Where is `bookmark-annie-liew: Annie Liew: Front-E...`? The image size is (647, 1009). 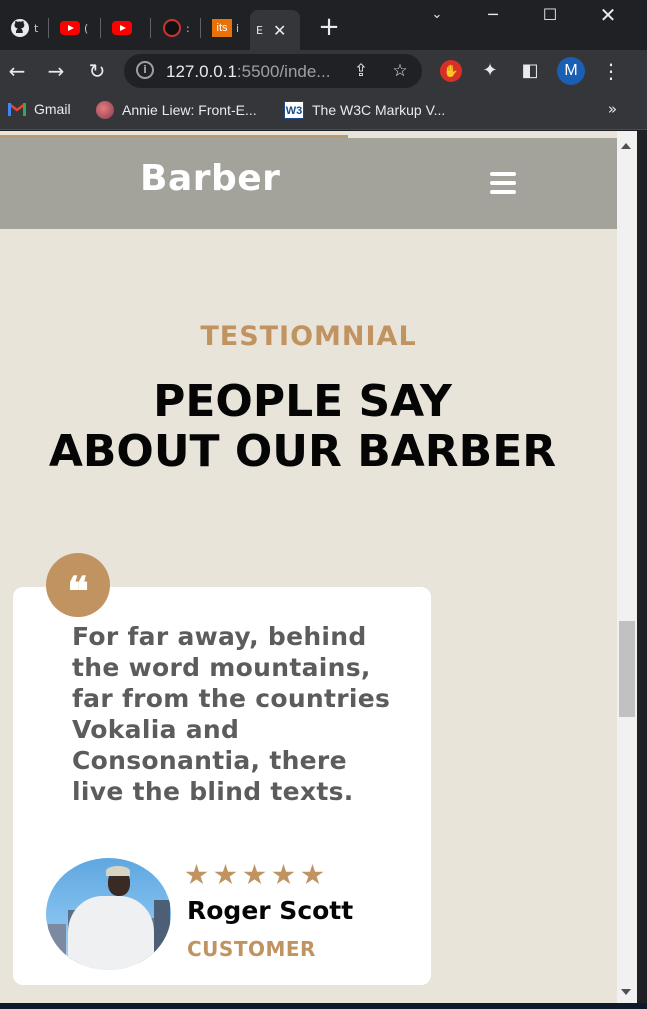
bookmark-annie-liew: Annie Liew: Front-E... is located at coordinates (176, 110).